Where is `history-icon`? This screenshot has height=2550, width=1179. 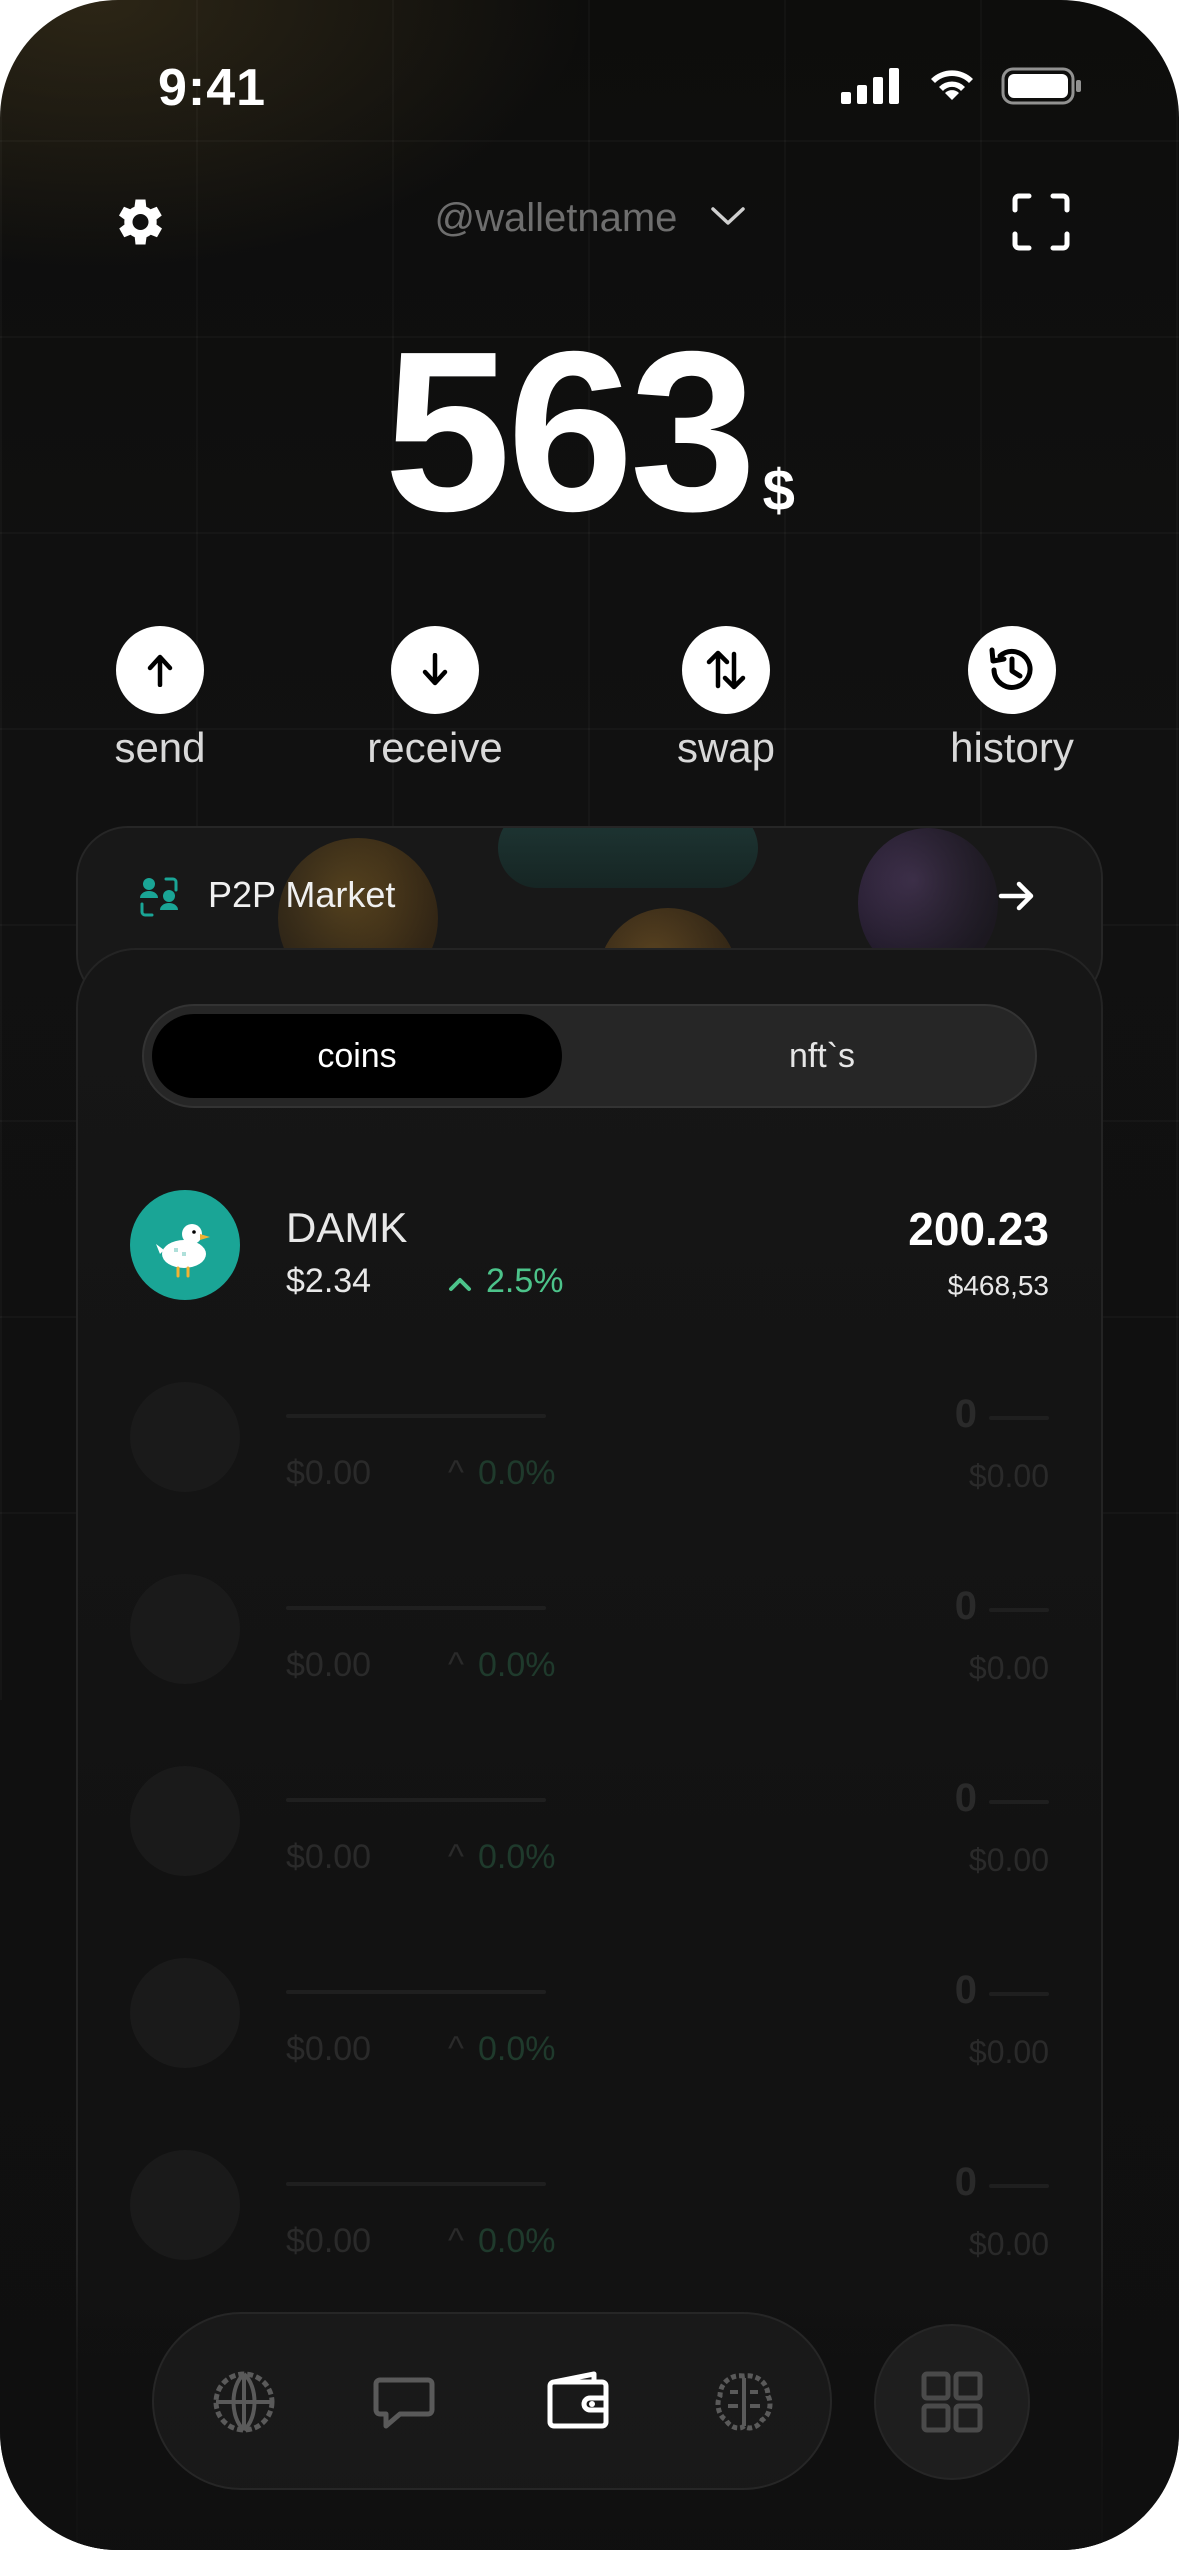 history-icon is located at coordinates (1011, 668).